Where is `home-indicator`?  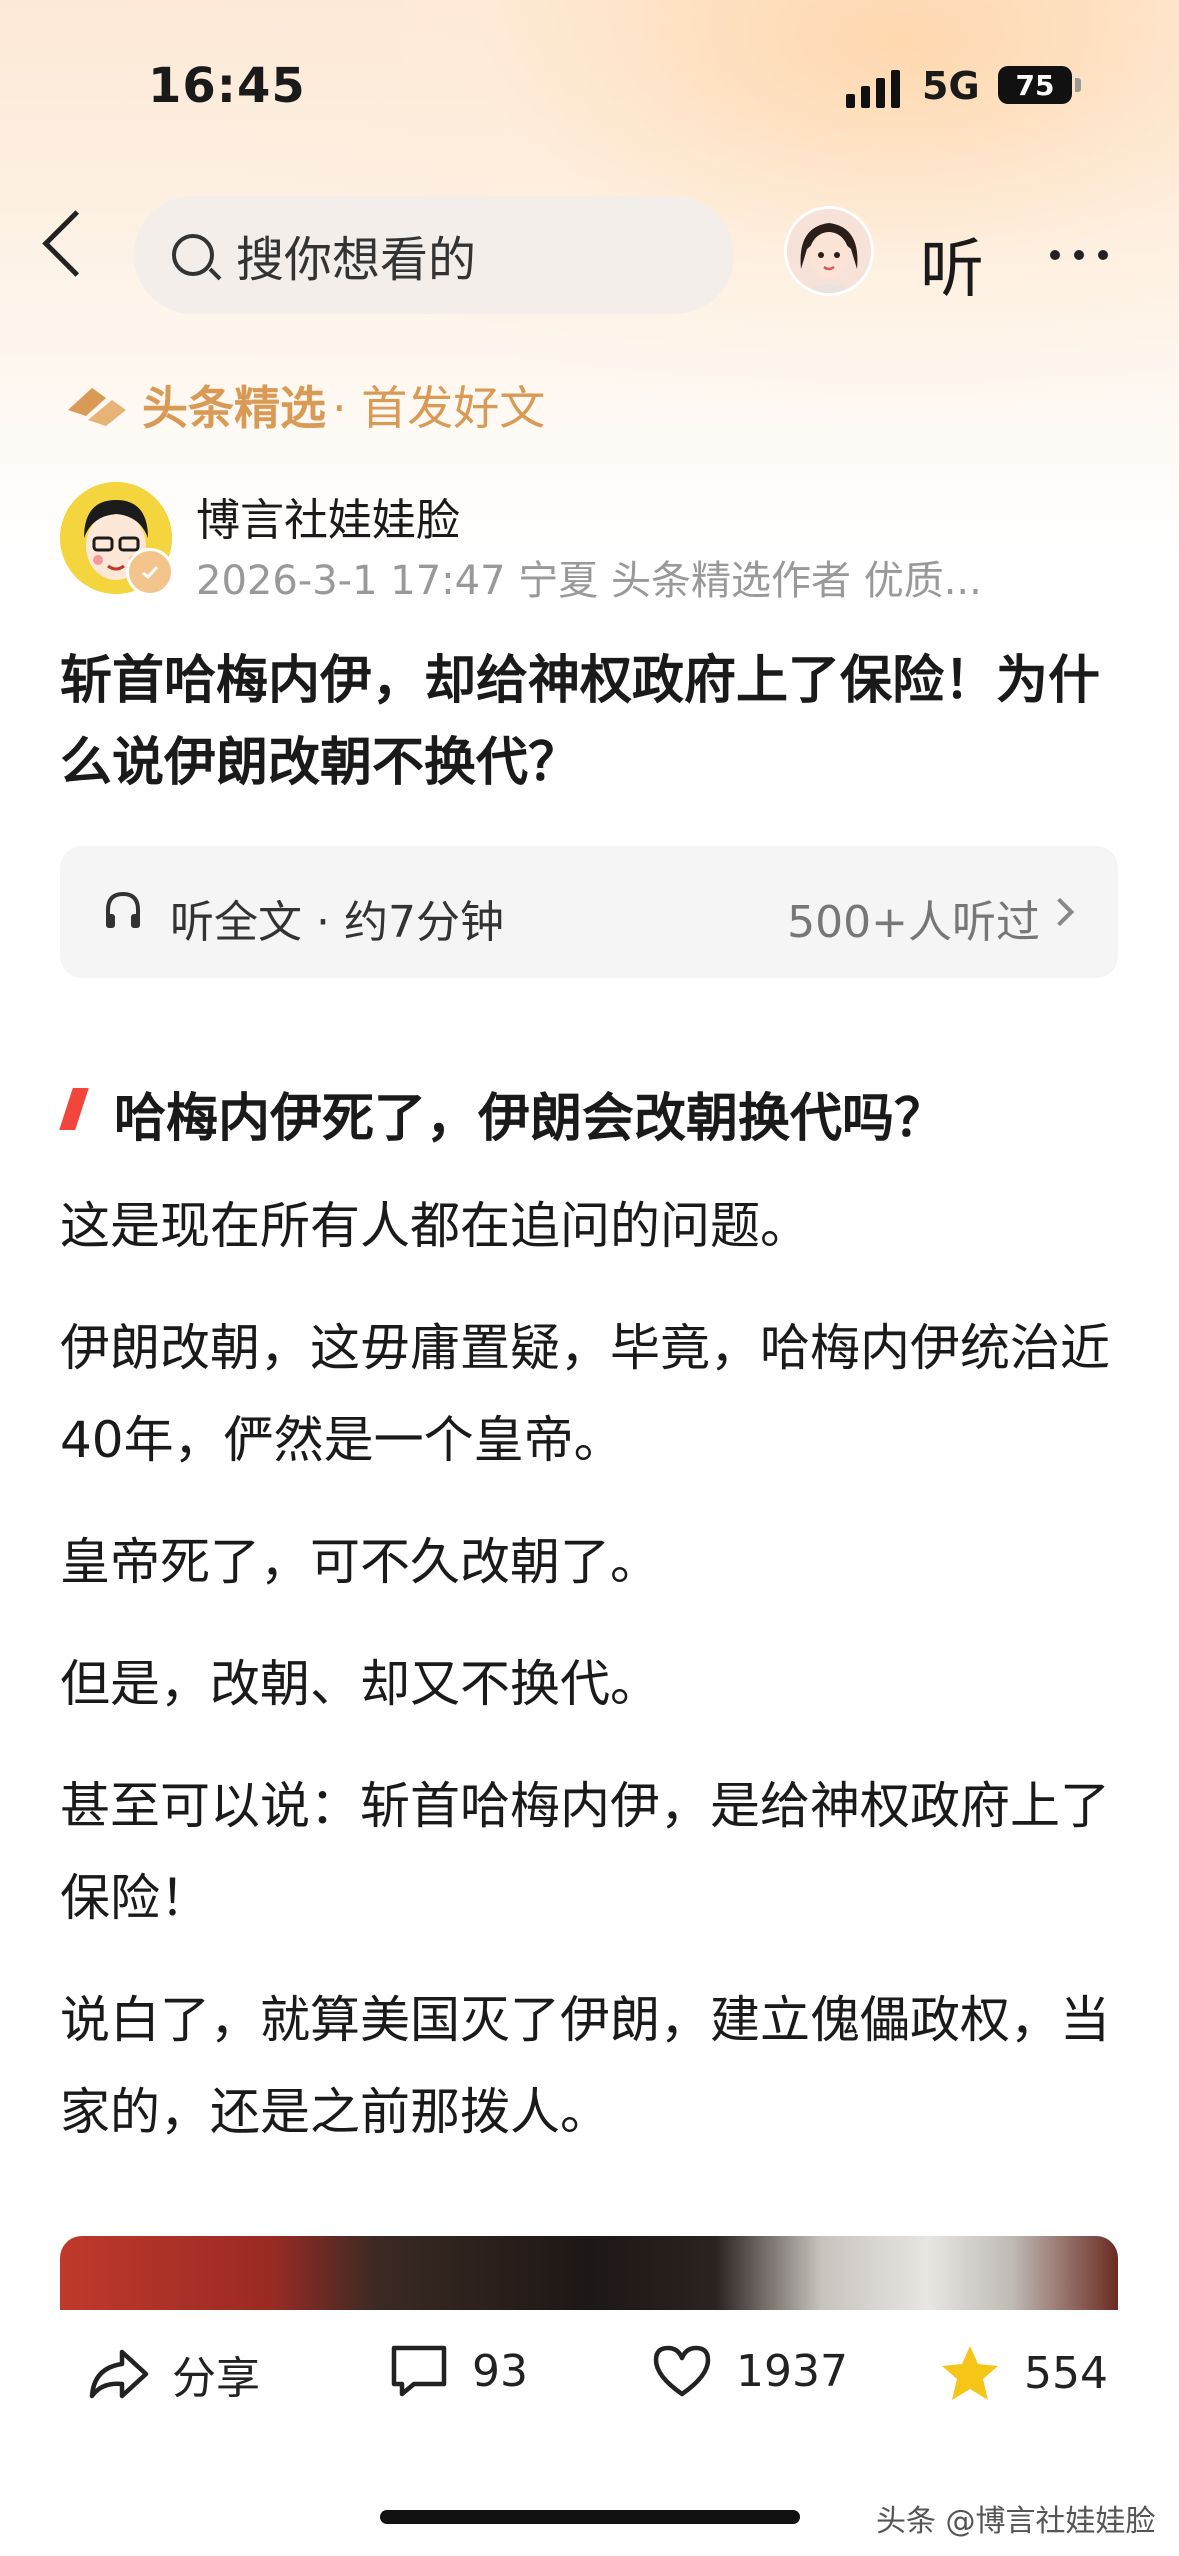 home-indicator is located at coordinates (590, 2517).